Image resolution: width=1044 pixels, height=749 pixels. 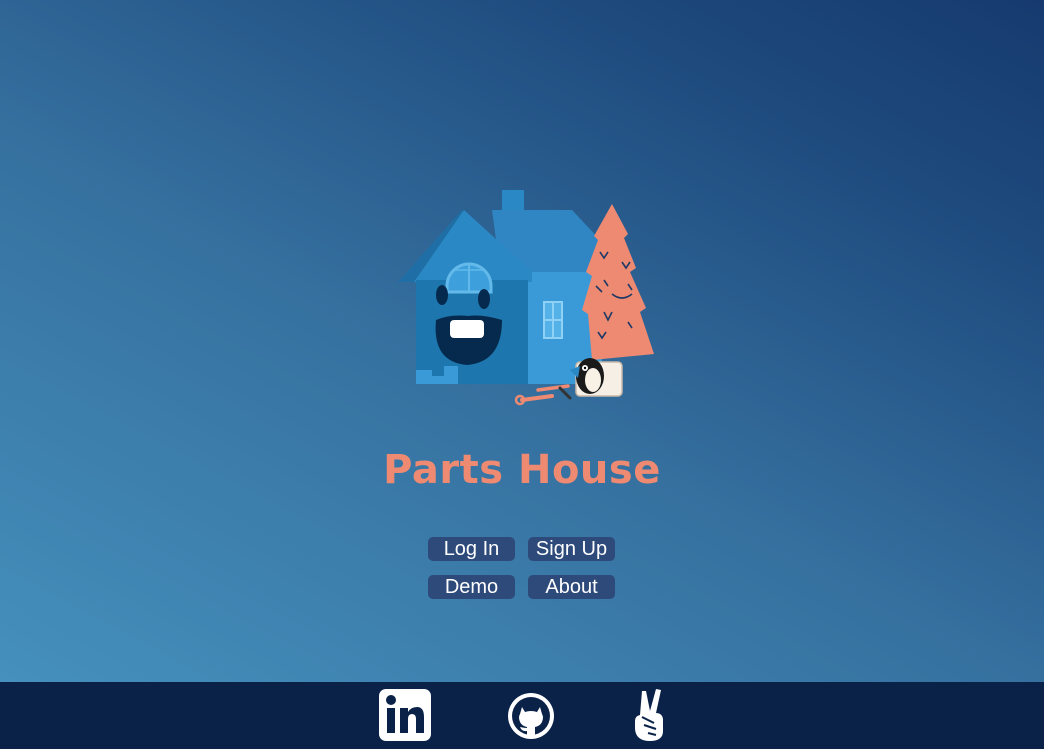 I want to click on angellist-link, so click(x=650, y=715).